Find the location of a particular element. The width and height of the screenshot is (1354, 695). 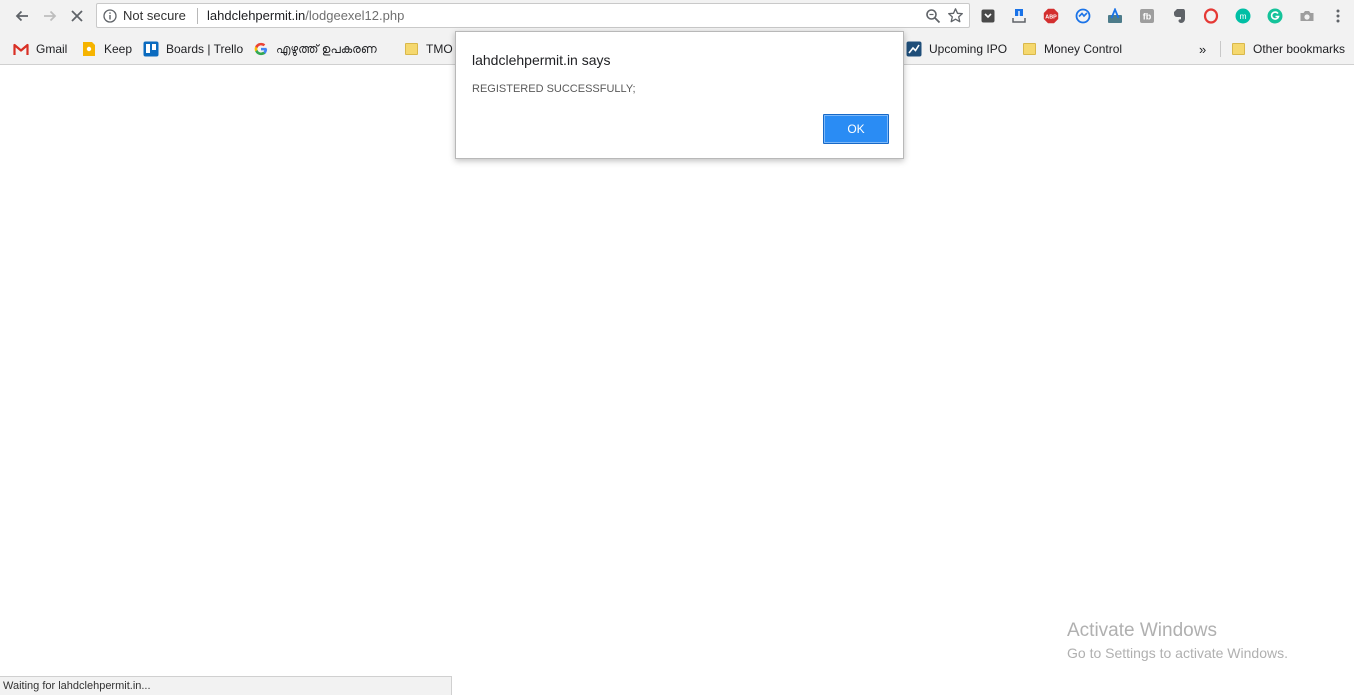

stop-button is located at coordinates (77, 16).